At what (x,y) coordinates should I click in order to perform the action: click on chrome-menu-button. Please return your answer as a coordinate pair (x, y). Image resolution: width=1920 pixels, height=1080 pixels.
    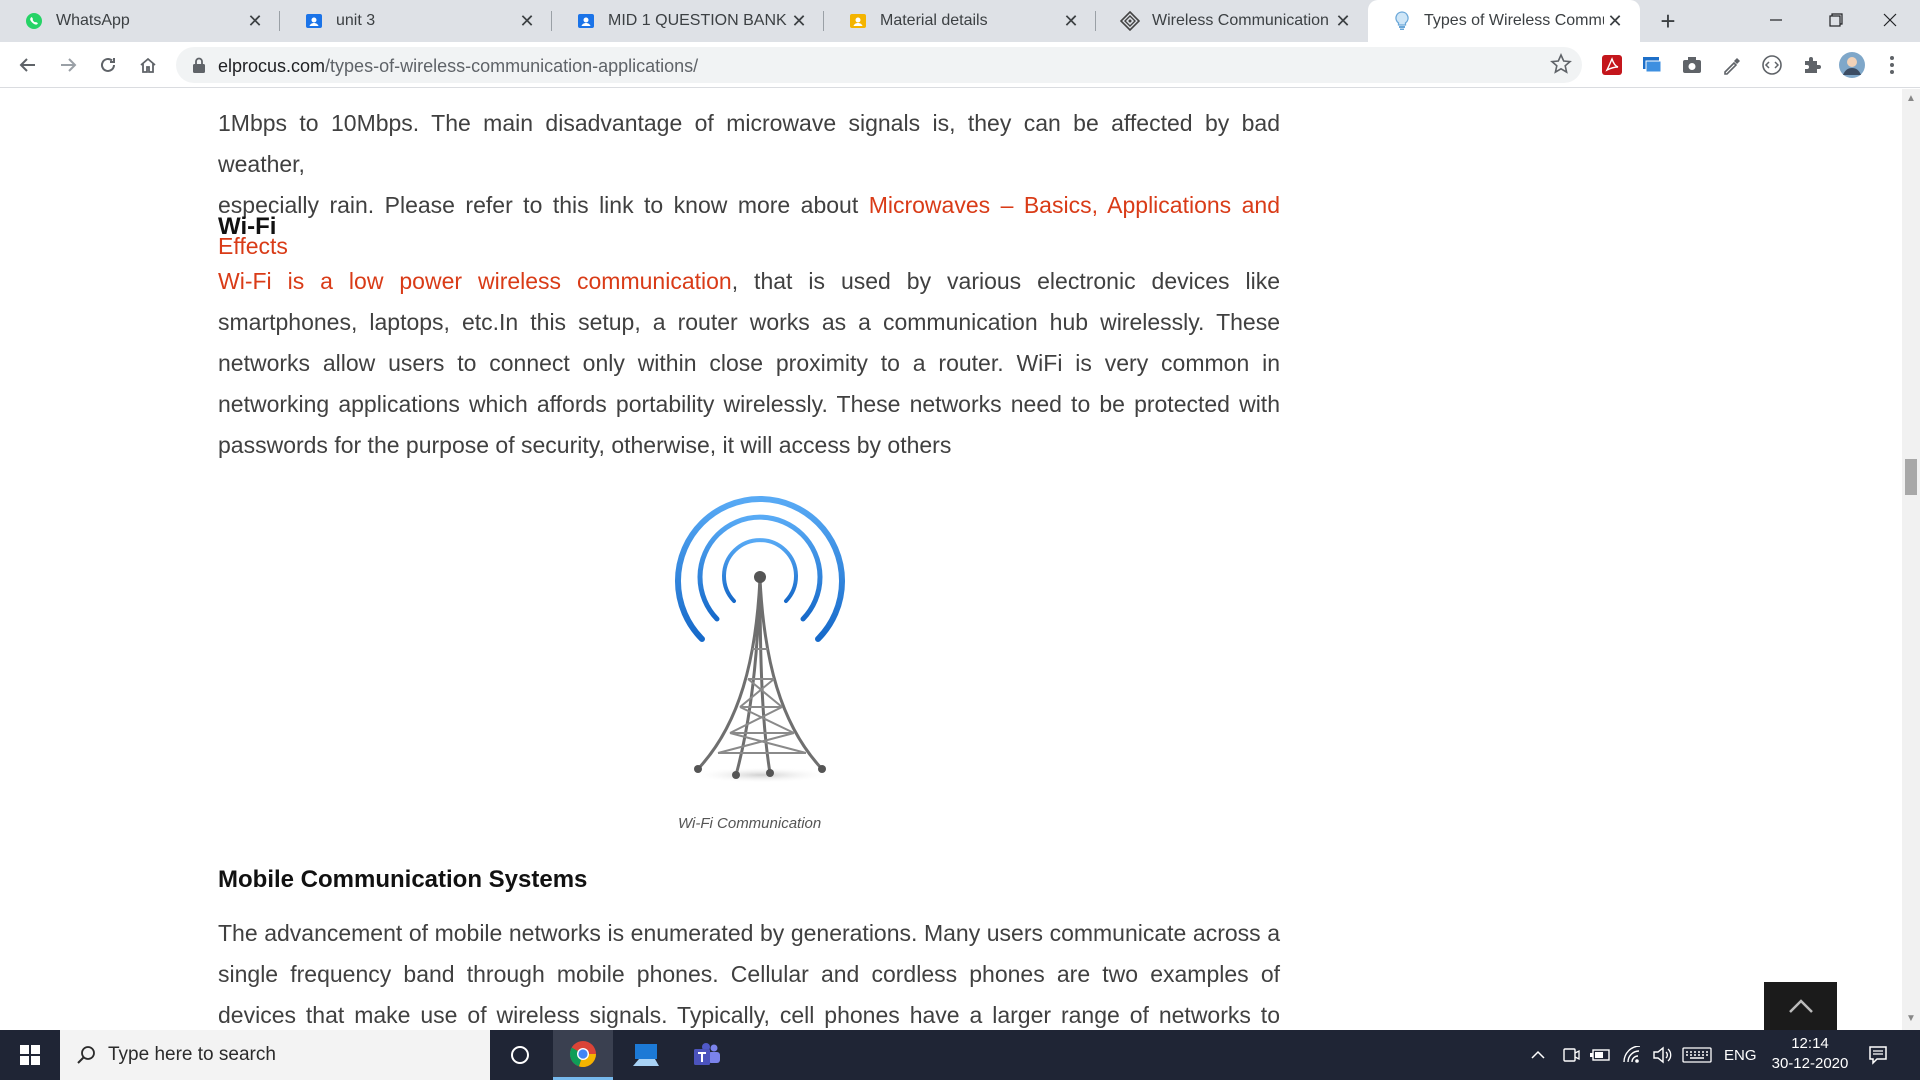
    Looking at the image, I should click on (1892, 65).